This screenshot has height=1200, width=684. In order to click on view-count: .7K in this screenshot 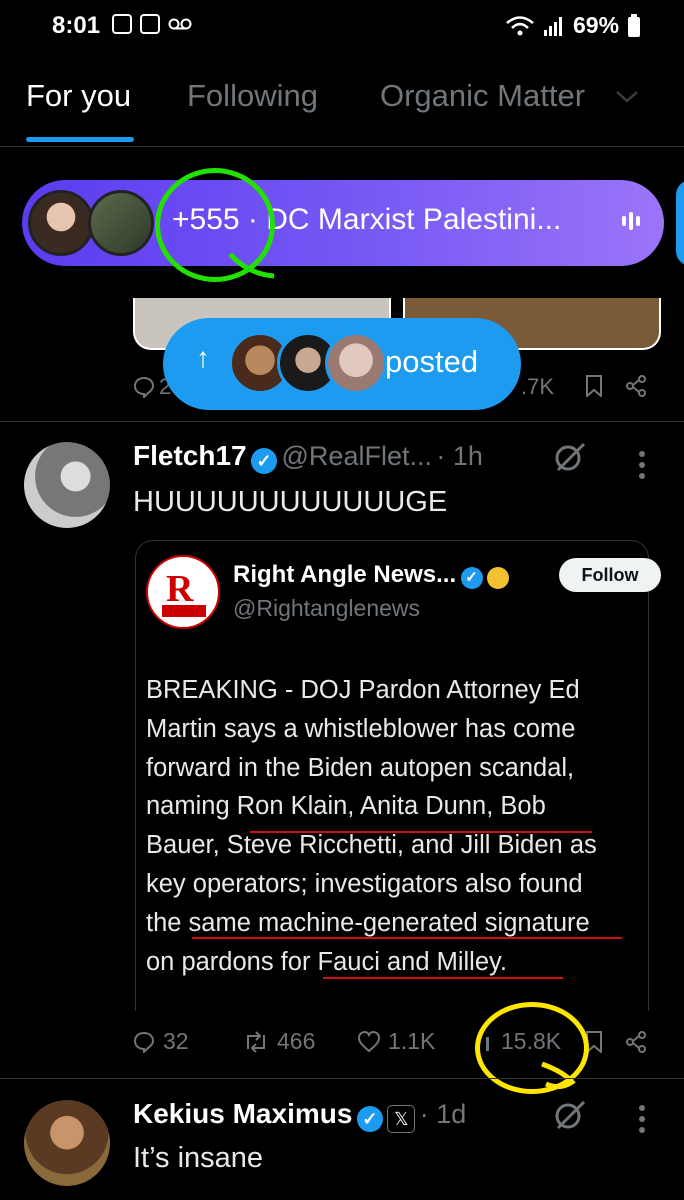, I will do `click(538, 386)`.